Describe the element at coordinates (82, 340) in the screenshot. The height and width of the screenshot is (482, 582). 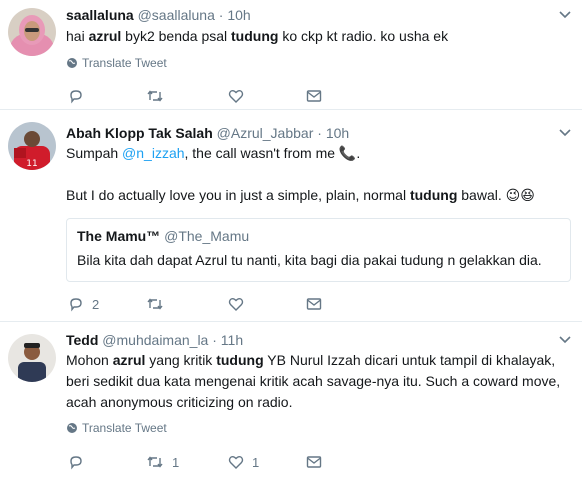
I see `display-name: Tedd` at that location.